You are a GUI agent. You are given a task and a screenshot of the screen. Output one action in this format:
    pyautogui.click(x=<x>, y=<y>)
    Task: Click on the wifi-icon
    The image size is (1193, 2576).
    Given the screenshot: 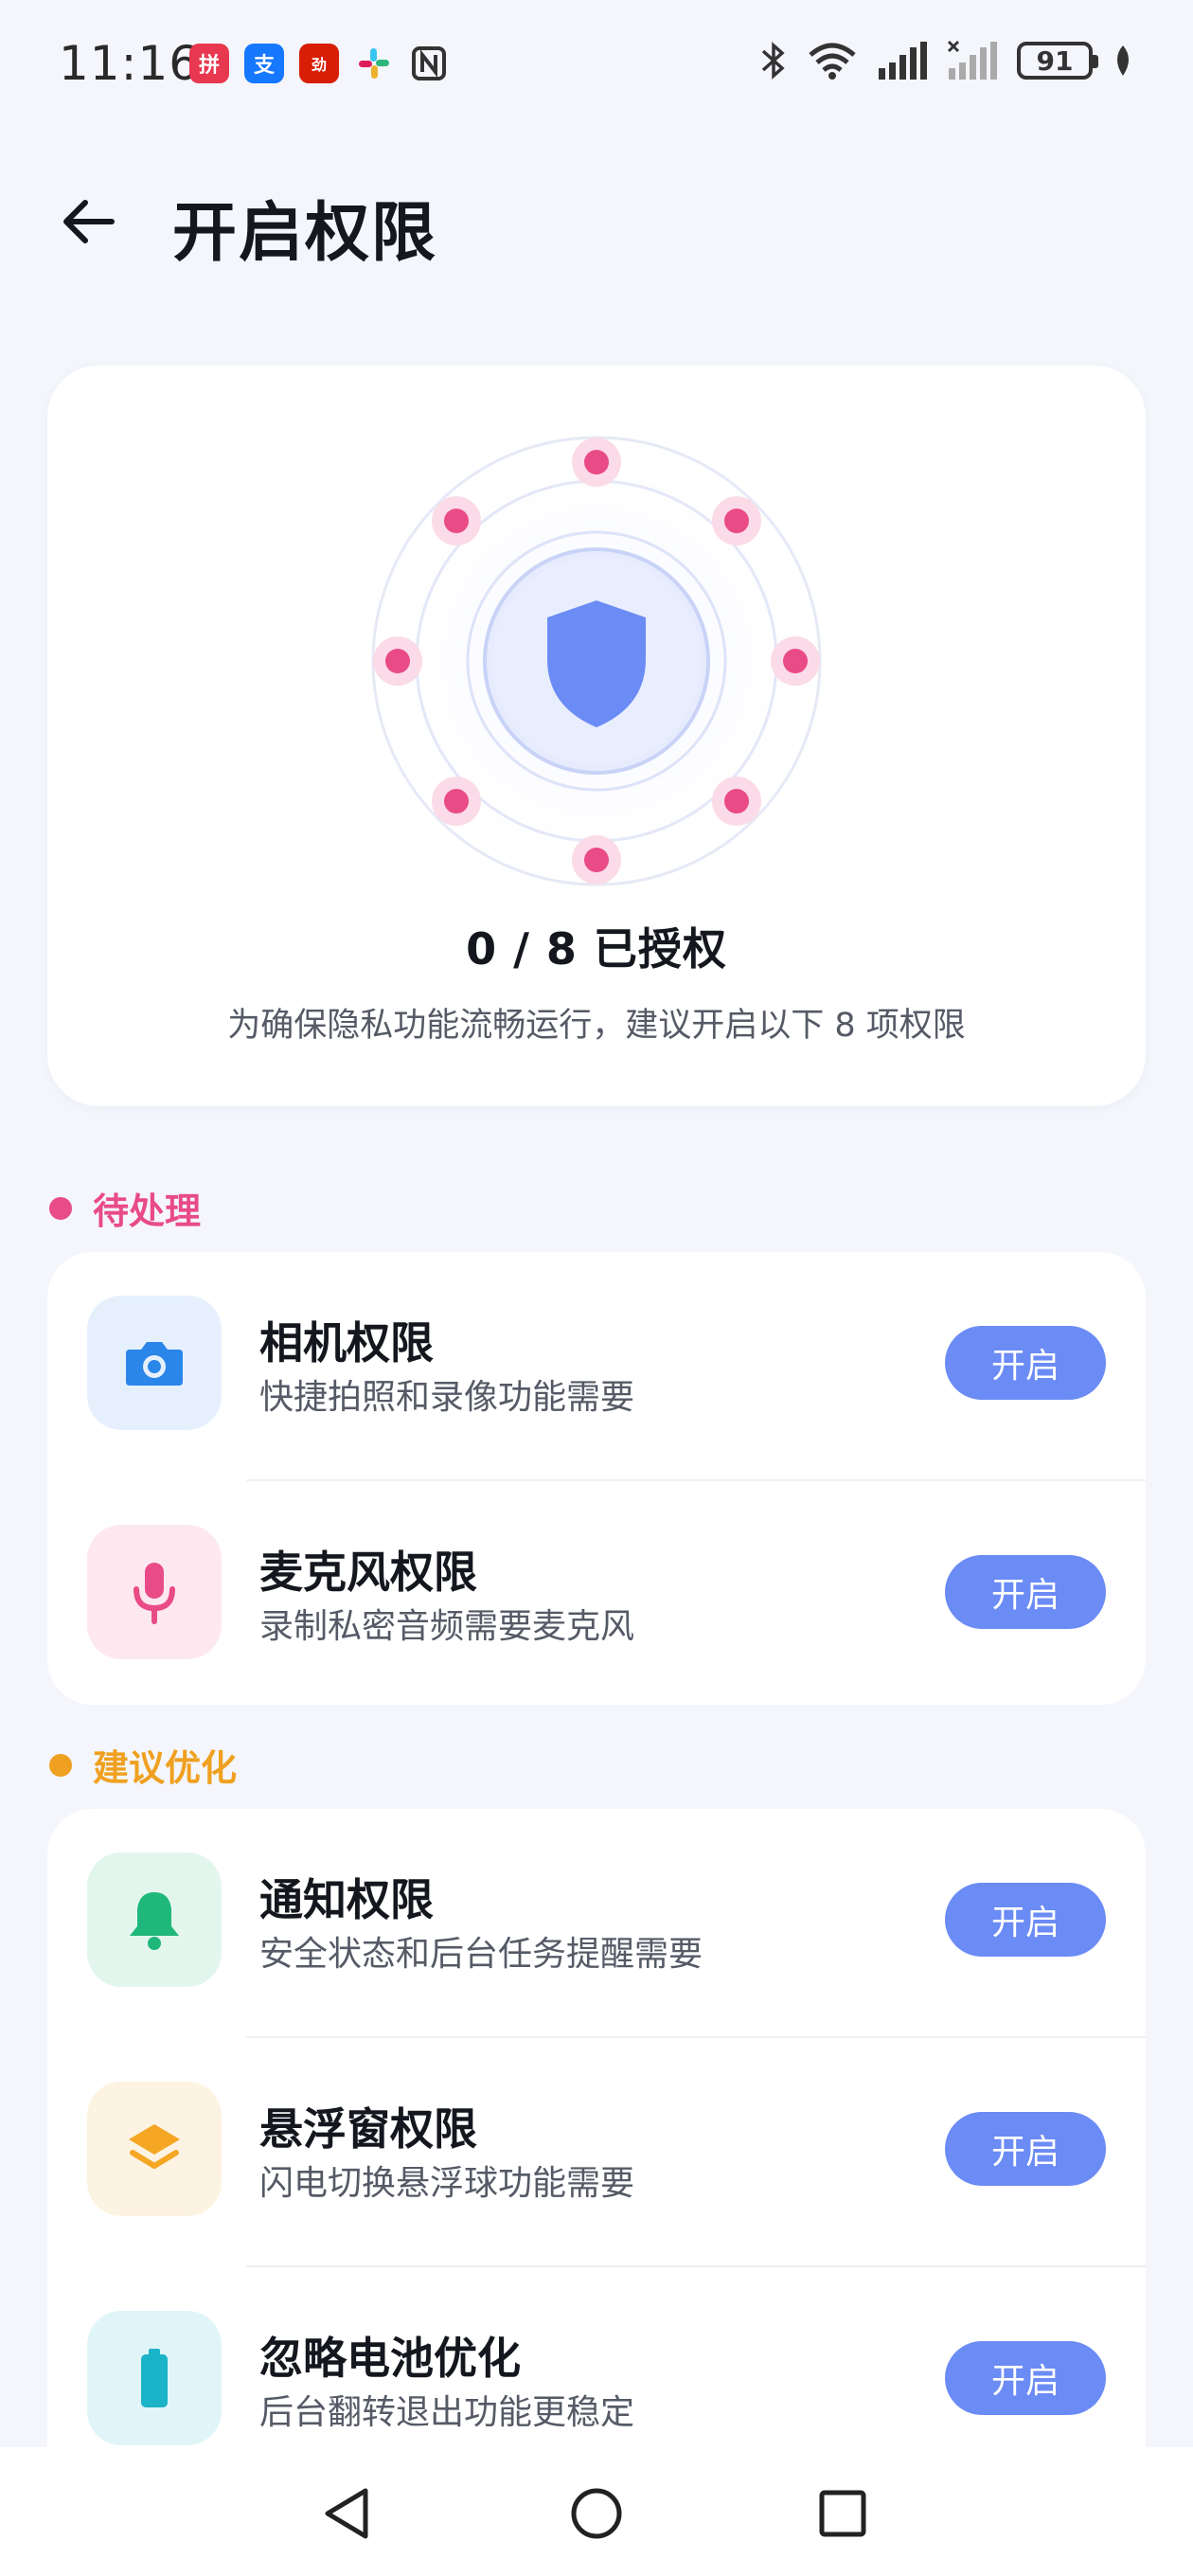 What is the action you would take?
    pyautogui.click(x=832, y=61)
    